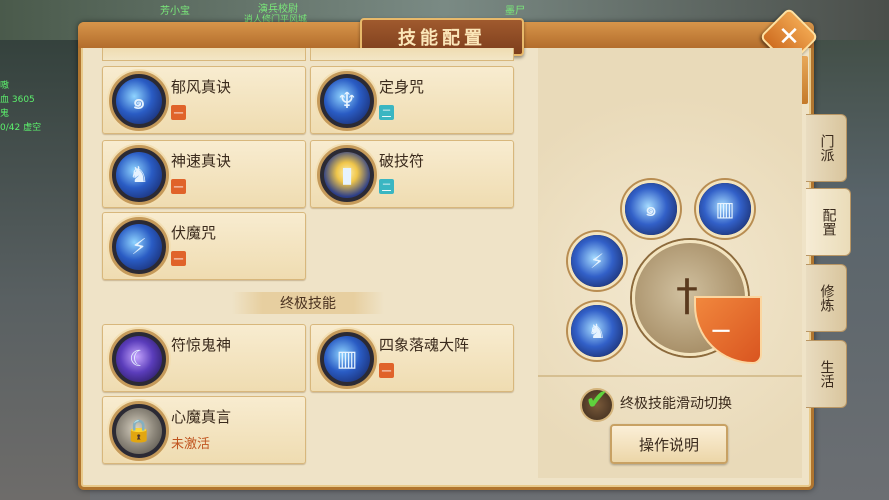  Describe the element at coordinates (347, 175) in the screenshot. I see `talisman-icon: ▮` at that location.